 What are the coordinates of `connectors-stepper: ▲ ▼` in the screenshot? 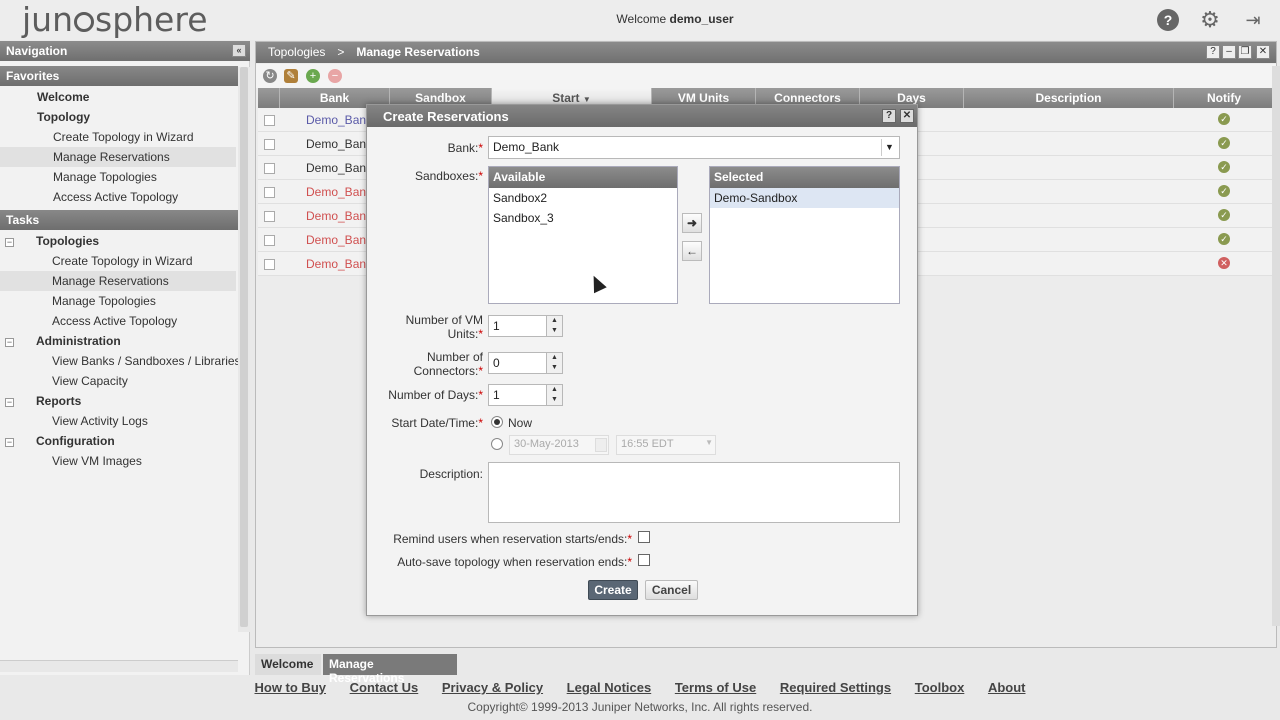 It's located at (554, 363).